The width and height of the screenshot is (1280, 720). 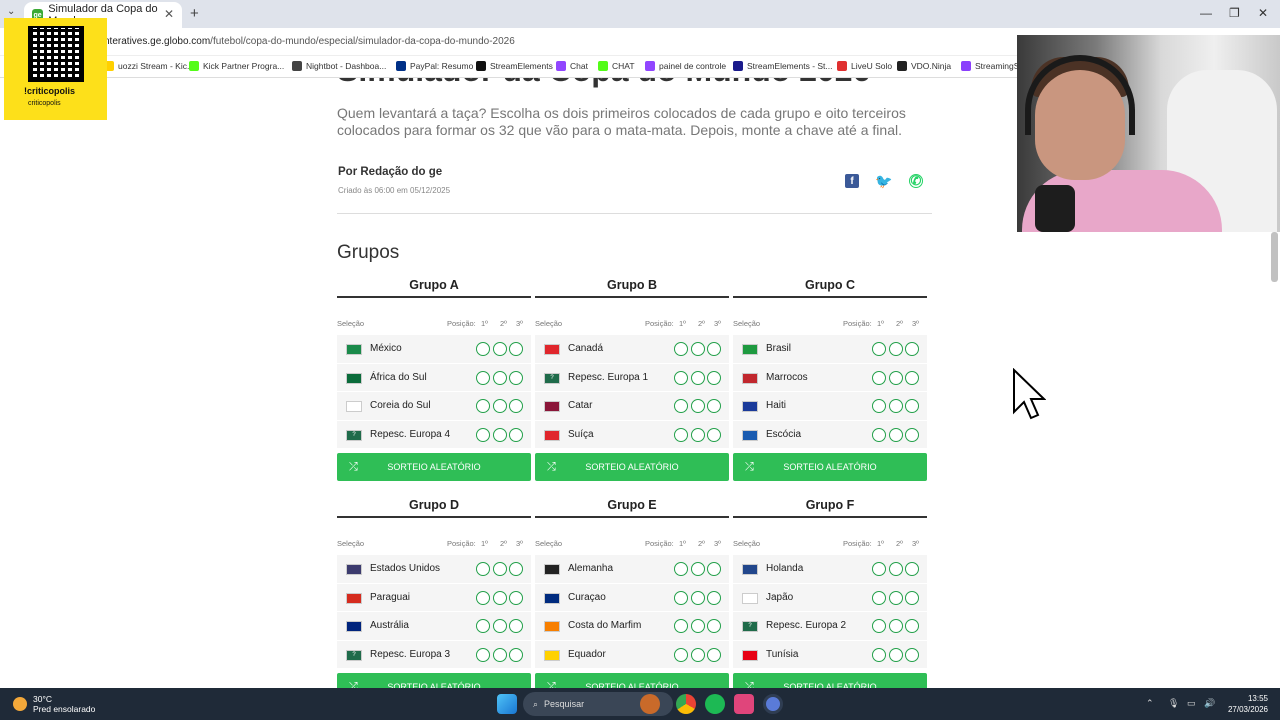 I want to click on volume-icon: 🔊, so click(x=1209, y=703).